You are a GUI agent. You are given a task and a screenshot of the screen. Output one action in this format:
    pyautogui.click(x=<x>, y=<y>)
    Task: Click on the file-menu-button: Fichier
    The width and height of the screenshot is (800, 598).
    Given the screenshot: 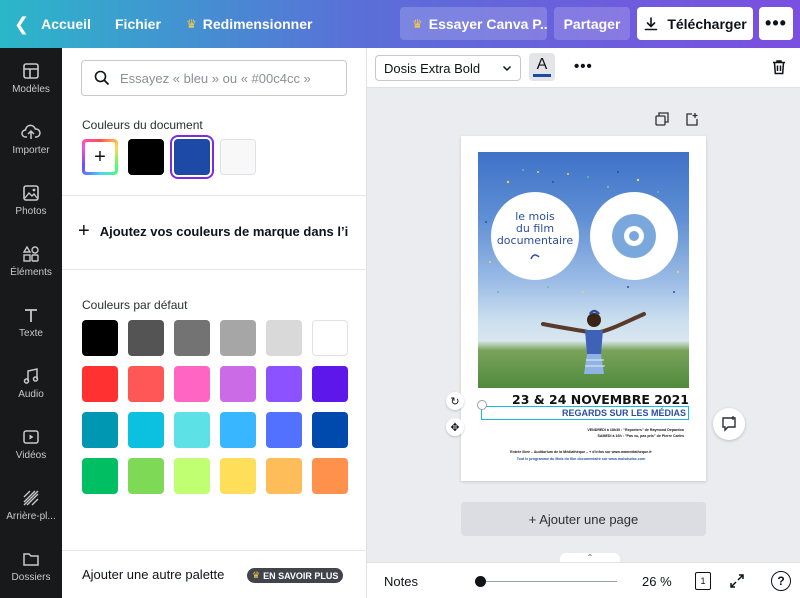 What is the action you would take?
    pyautogui.click(x=138, y=24)
    